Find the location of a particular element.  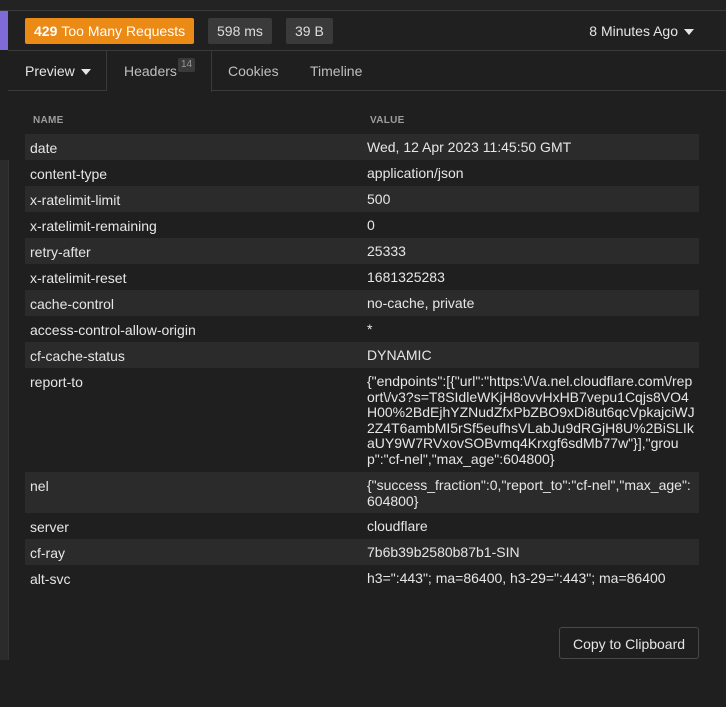

header-name: x-ratelimit-limit is located at coordinates (75, 200).